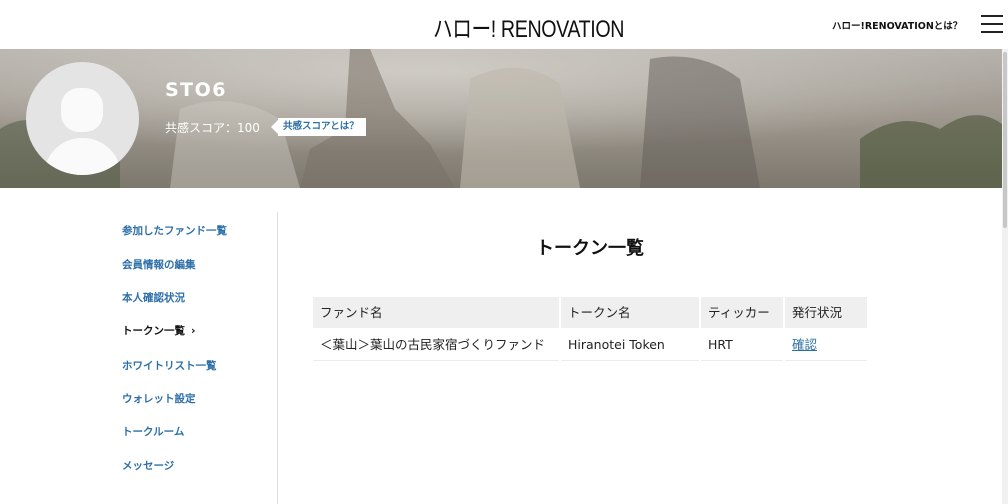  I want to click on confirm-link: 確認, so click(804, 344).